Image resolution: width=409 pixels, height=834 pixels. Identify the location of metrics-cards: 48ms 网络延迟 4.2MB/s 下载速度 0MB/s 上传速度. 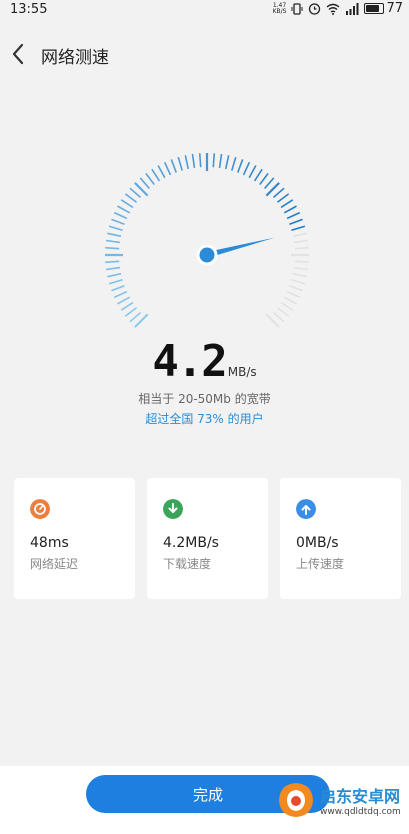
(208, 538).